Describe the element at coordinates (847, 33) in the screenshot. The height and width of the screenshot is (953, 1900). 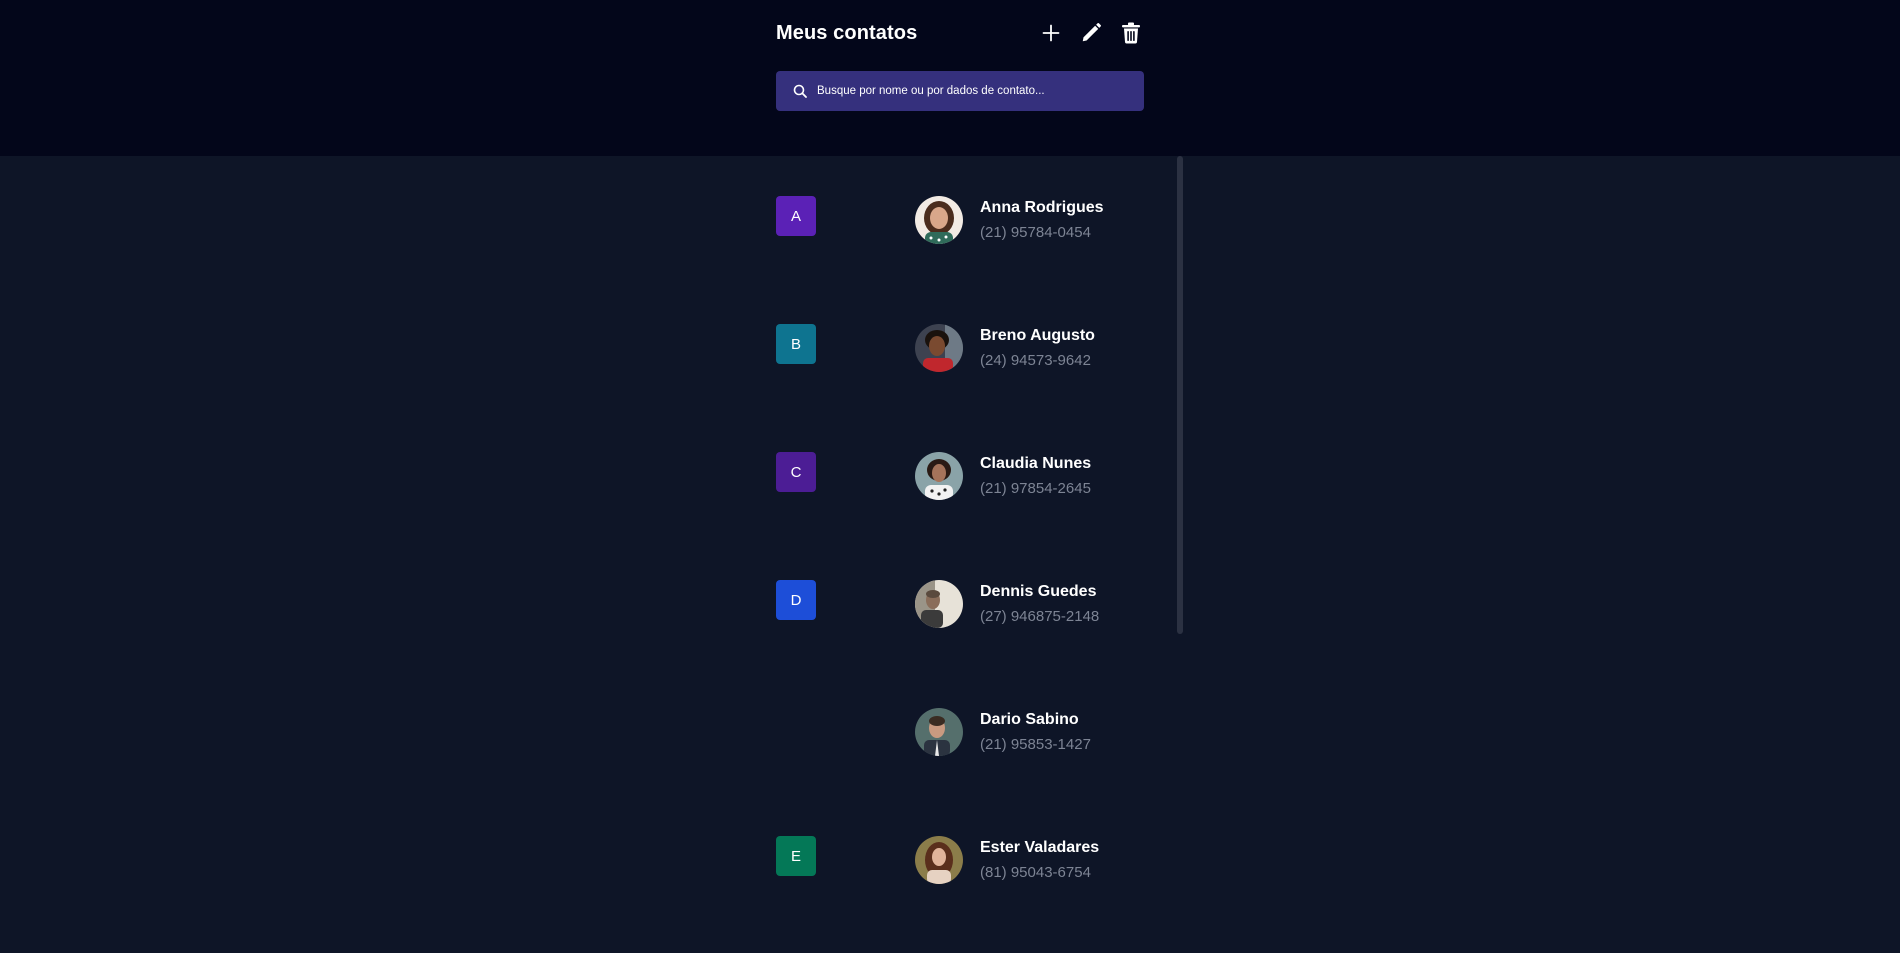
I see `page-title: Meus contatos` at that location.